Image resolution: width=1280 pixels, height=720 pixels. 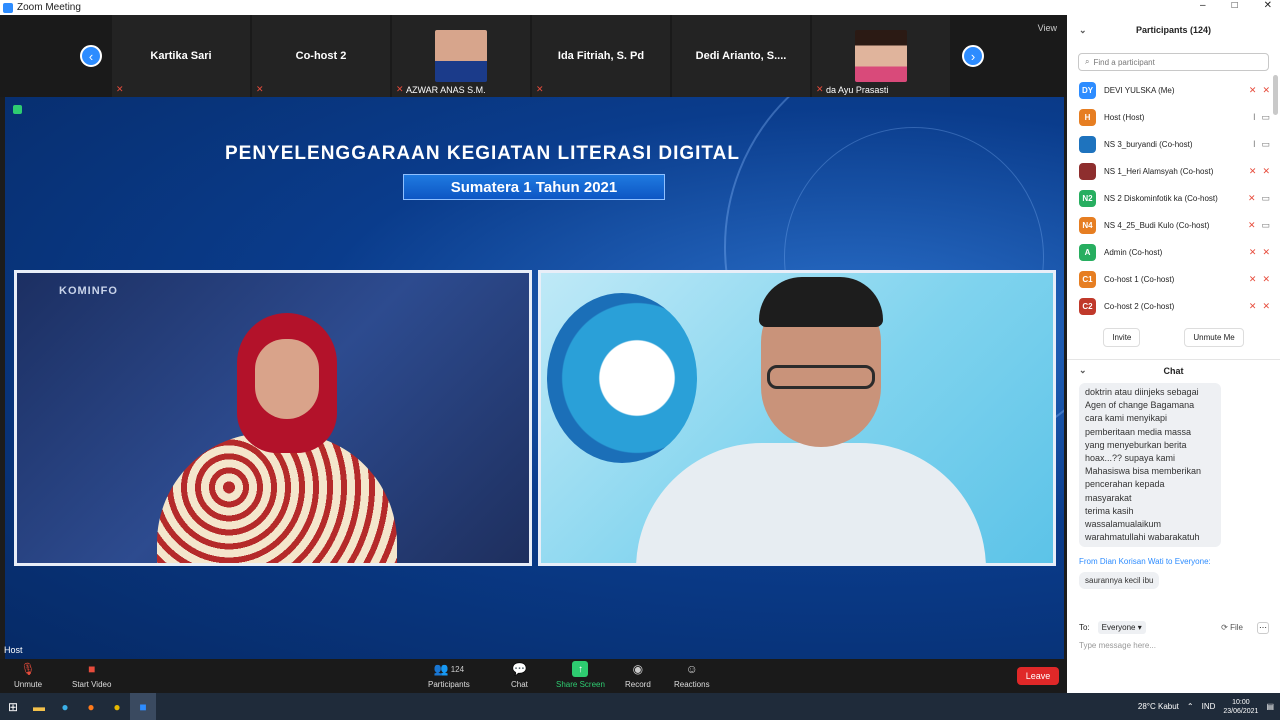 What do you see at coordinates (1240, 707) in the screenshot?
I see `clock: 10:00 23/06/2021` at bounding box center [1240, 707].